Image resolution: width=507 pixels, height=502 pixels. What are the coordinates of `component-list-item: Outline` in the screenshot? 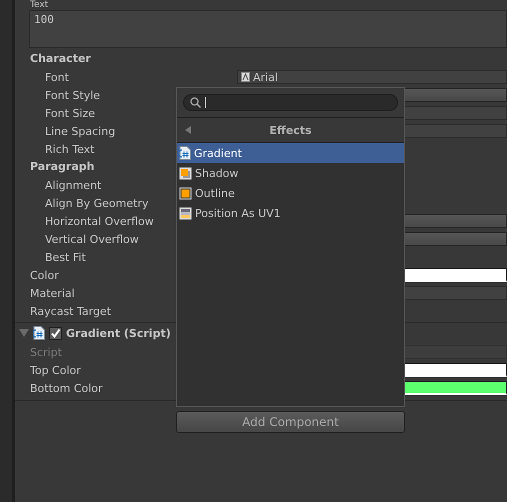 It's located at (290, 193).